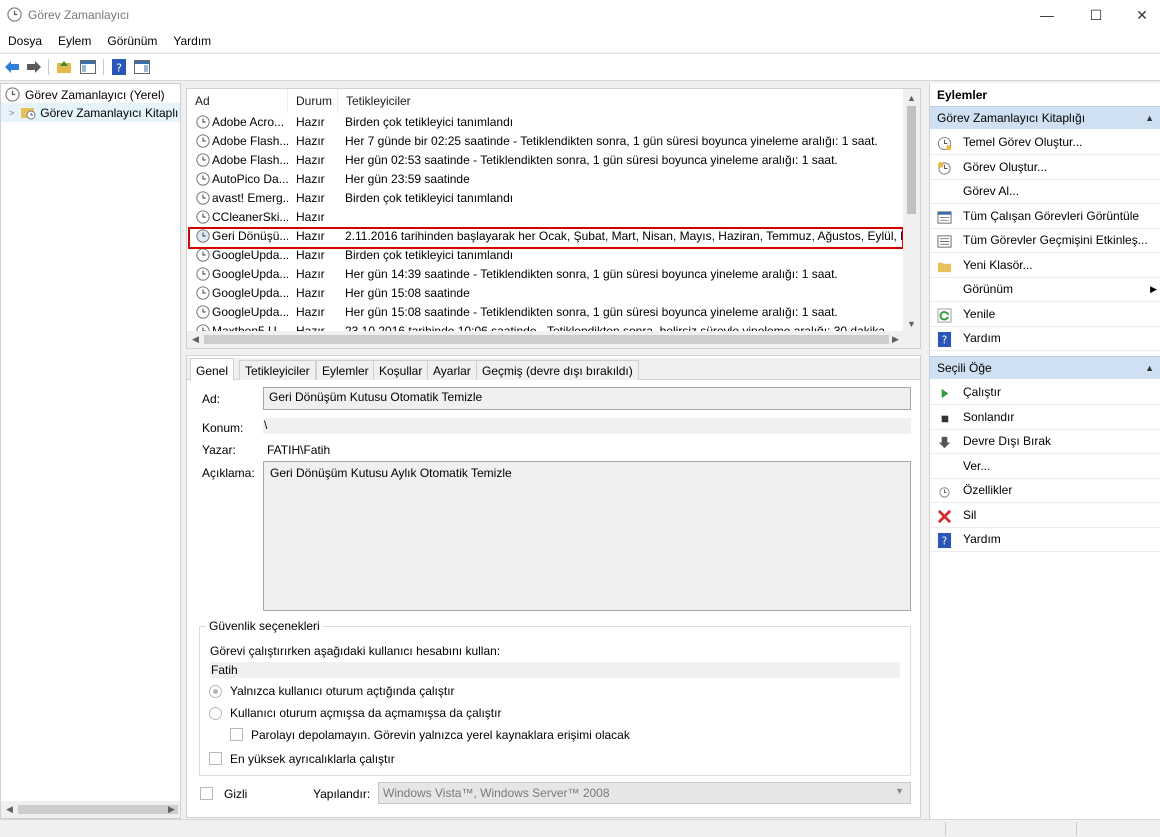  Describe the element at coordinates (79, 15) in the screenshot. I see `window-title: Görev Zamanlayıcı` at that location.